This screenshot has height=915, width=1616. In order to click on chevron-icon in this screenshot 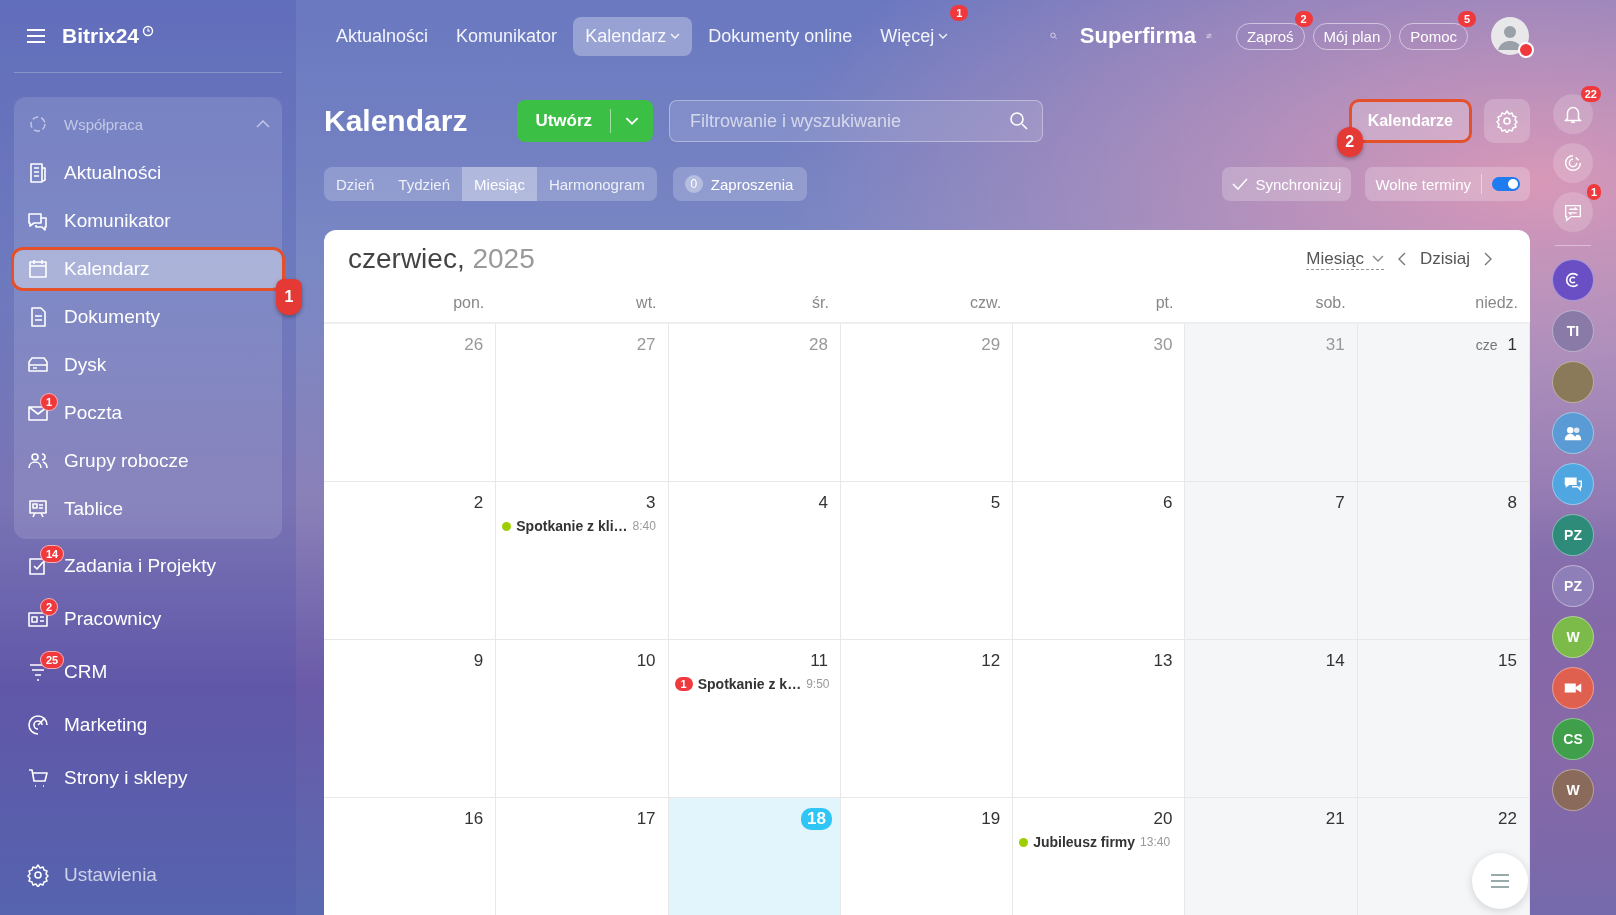, I will do `click(263, 124)`.